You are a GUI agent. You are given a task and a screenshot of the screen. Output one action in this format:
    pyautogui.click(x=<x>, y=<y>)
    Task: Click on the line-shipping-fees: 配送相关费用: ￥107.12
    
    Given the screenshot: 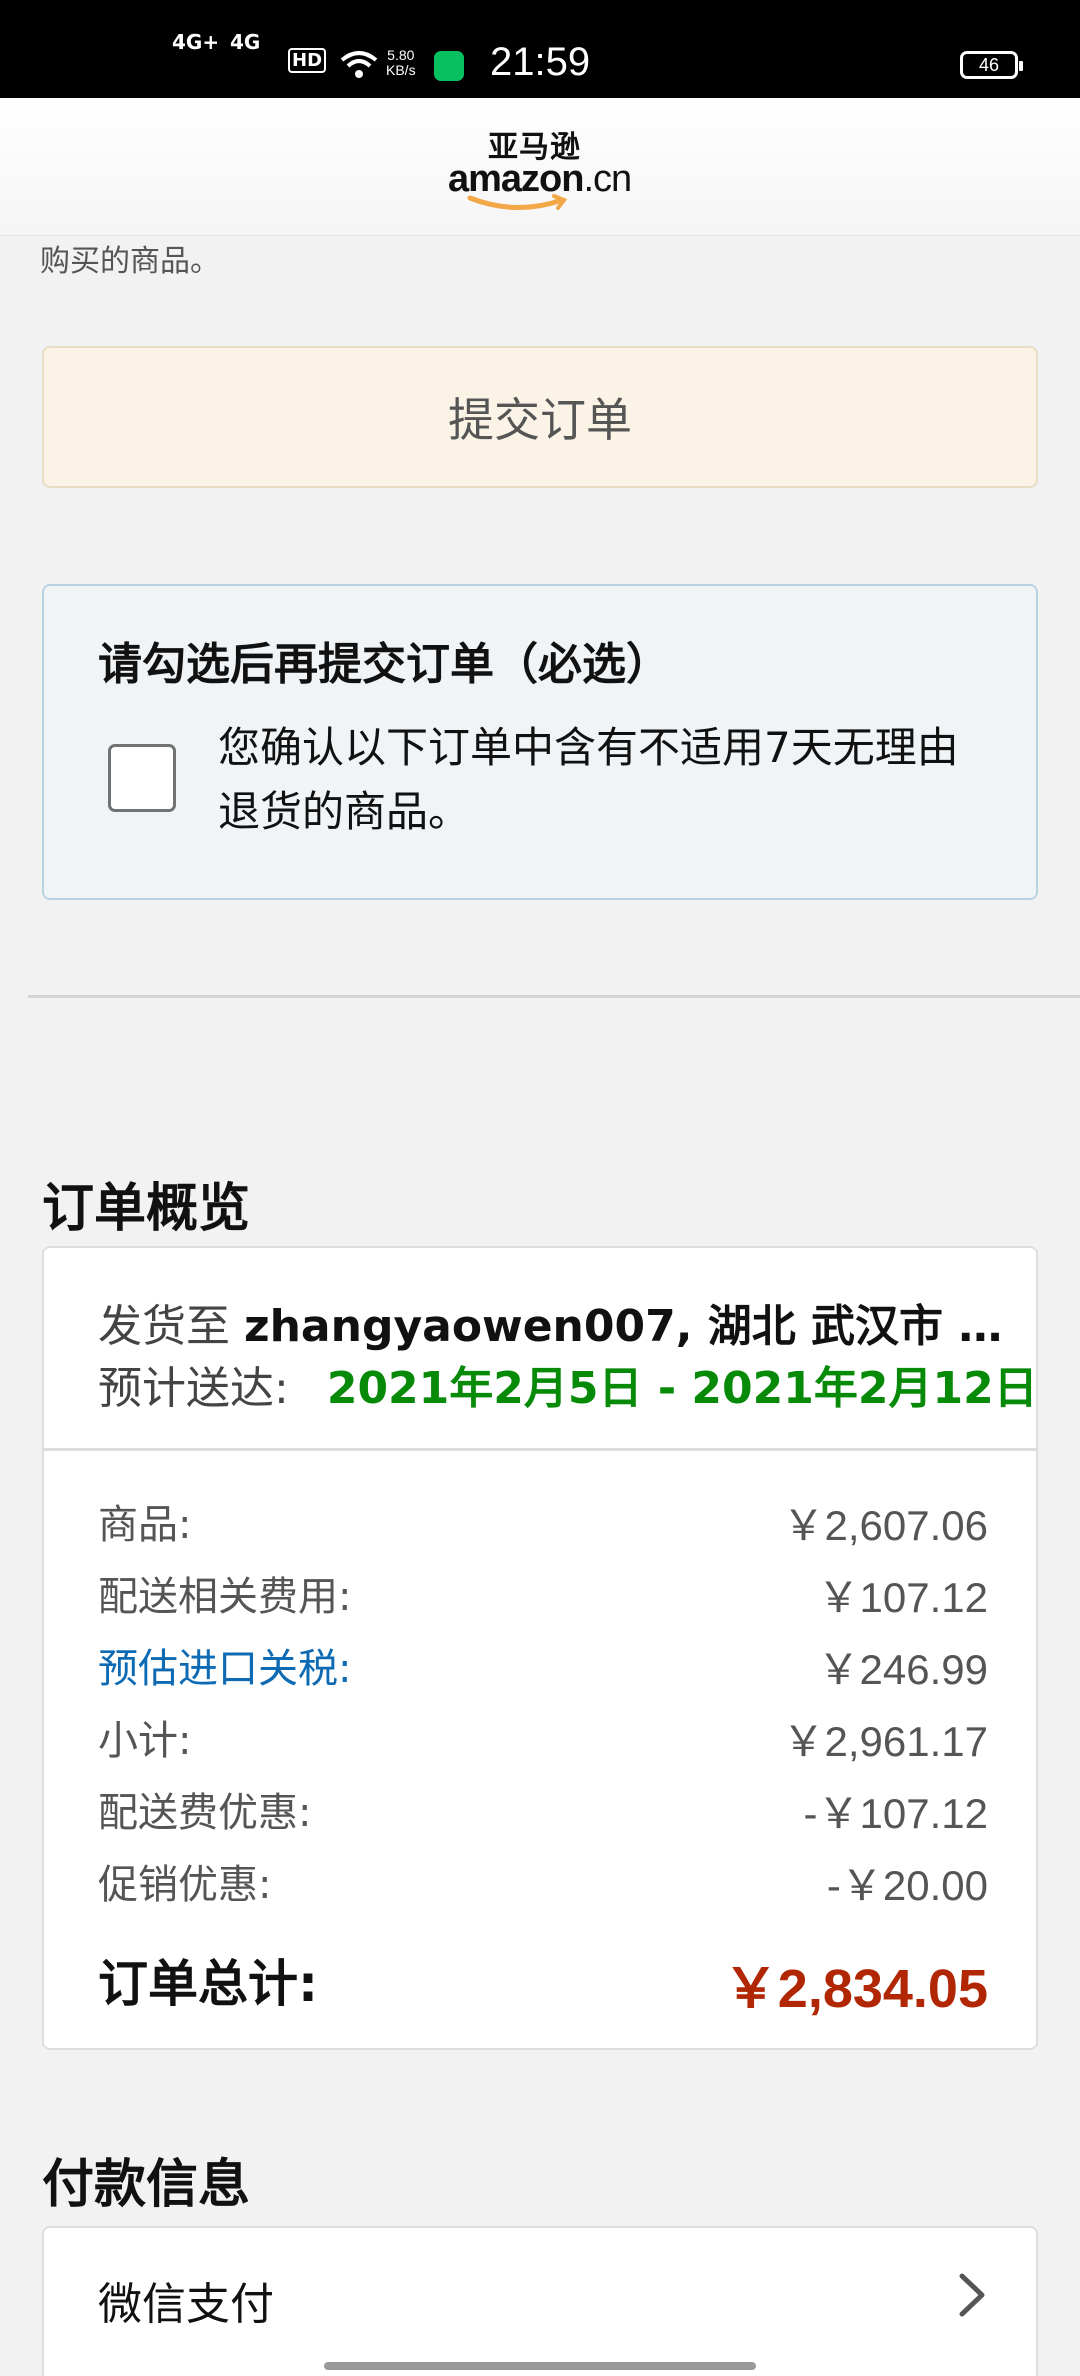 What is the action you would take?
    pyautogui.click(x=543, y=1597)
    